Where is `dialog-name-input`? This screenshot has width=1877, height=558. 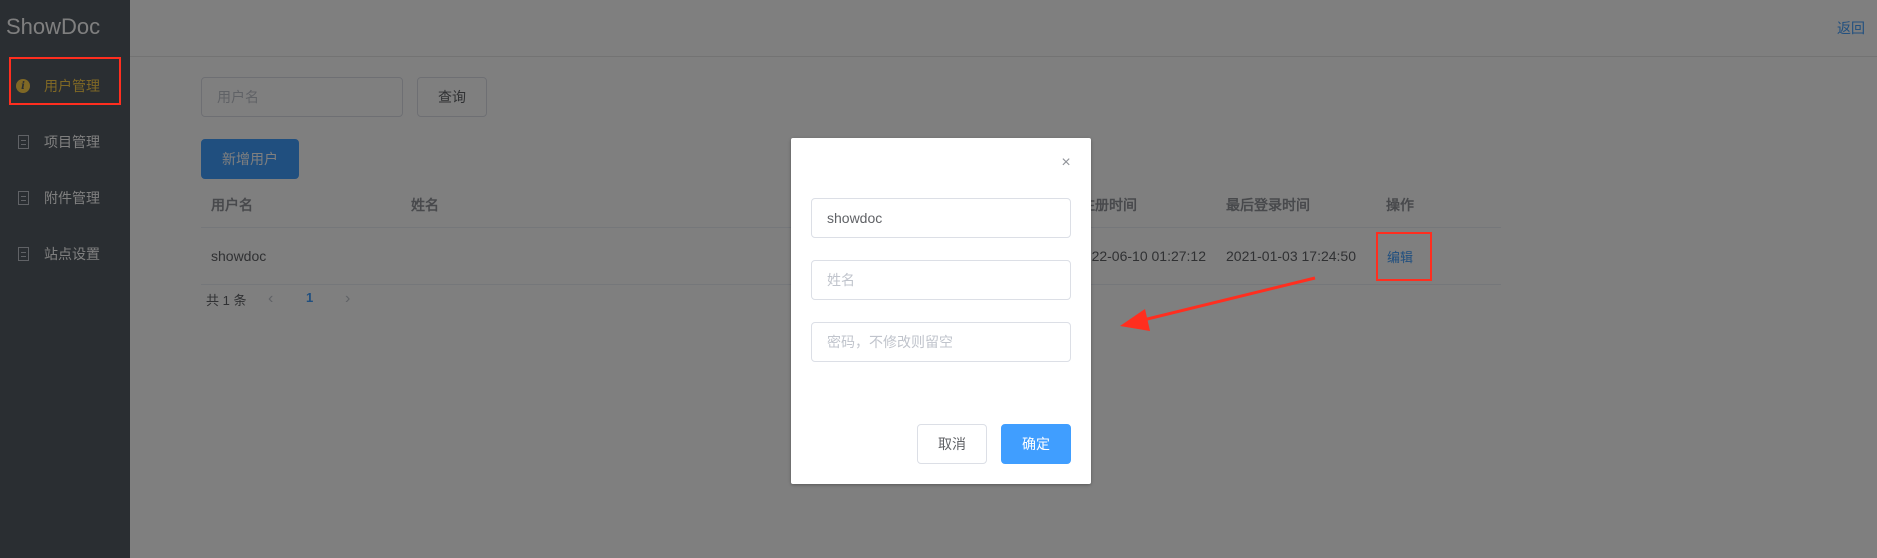
dialog-name-input is located at coordinates (941, 280).